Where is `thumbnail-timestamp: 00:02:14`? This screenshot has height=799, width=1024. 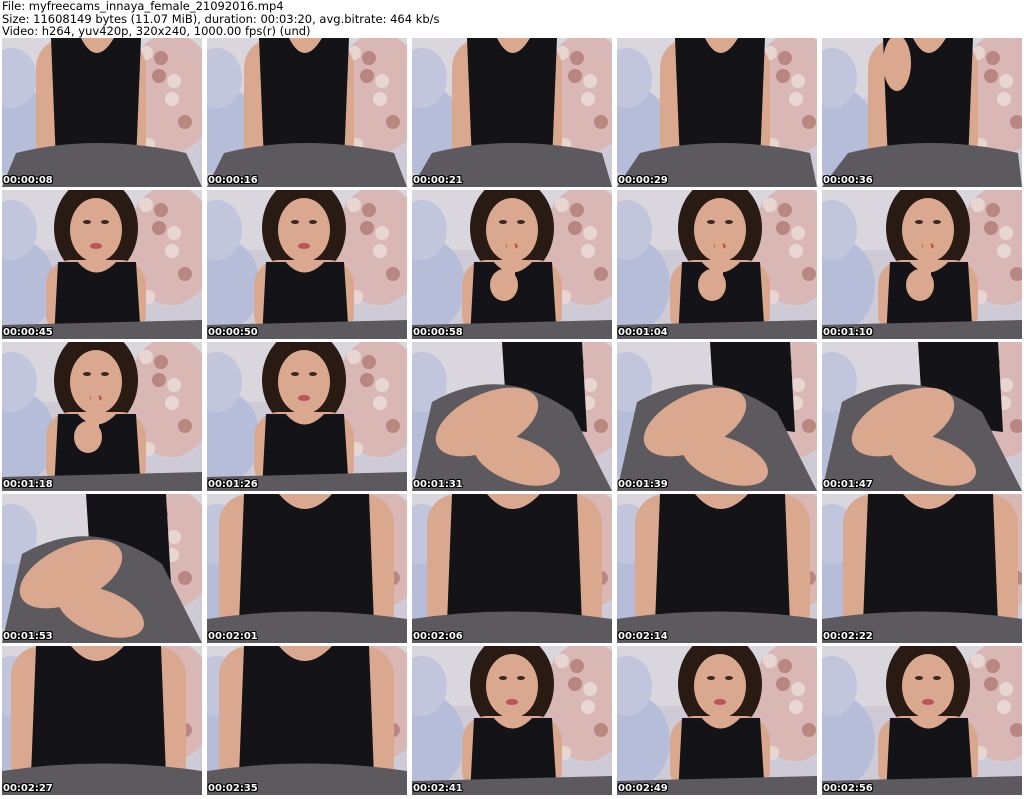 thumbnail-timestamp: 00:02:14 is located at coordinates (643, 636).